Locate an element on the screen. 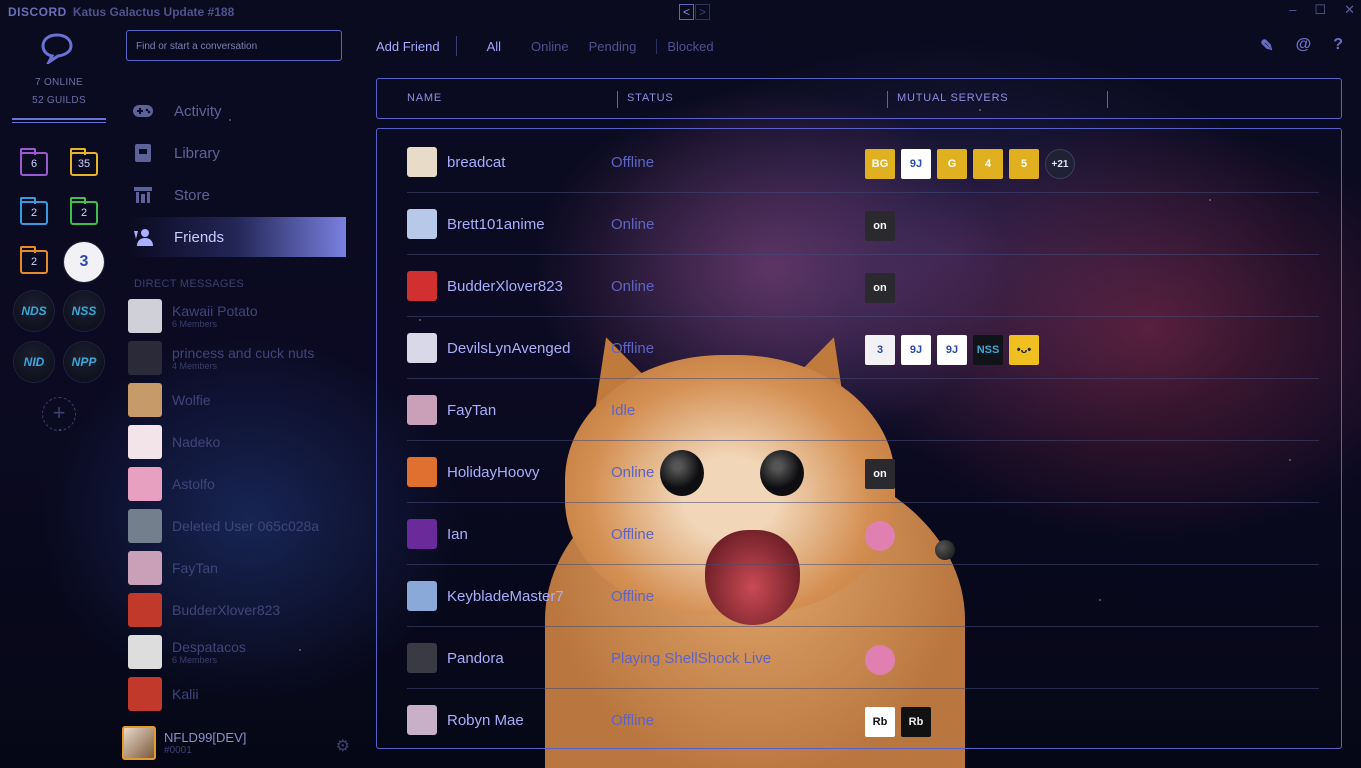 Image resolution: width=1361 pixels, height=768 pixels. friend-row: Robyn Mae Offline Rb Rb is located at coordinates (863, 720).